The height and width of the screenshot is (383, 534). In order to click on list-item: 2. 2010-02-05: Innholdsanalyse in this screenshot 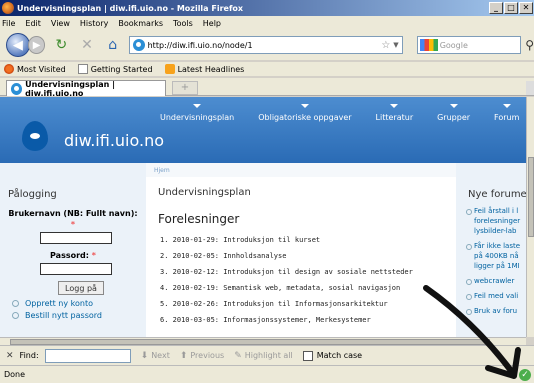, I will do `click(308, 256)`.